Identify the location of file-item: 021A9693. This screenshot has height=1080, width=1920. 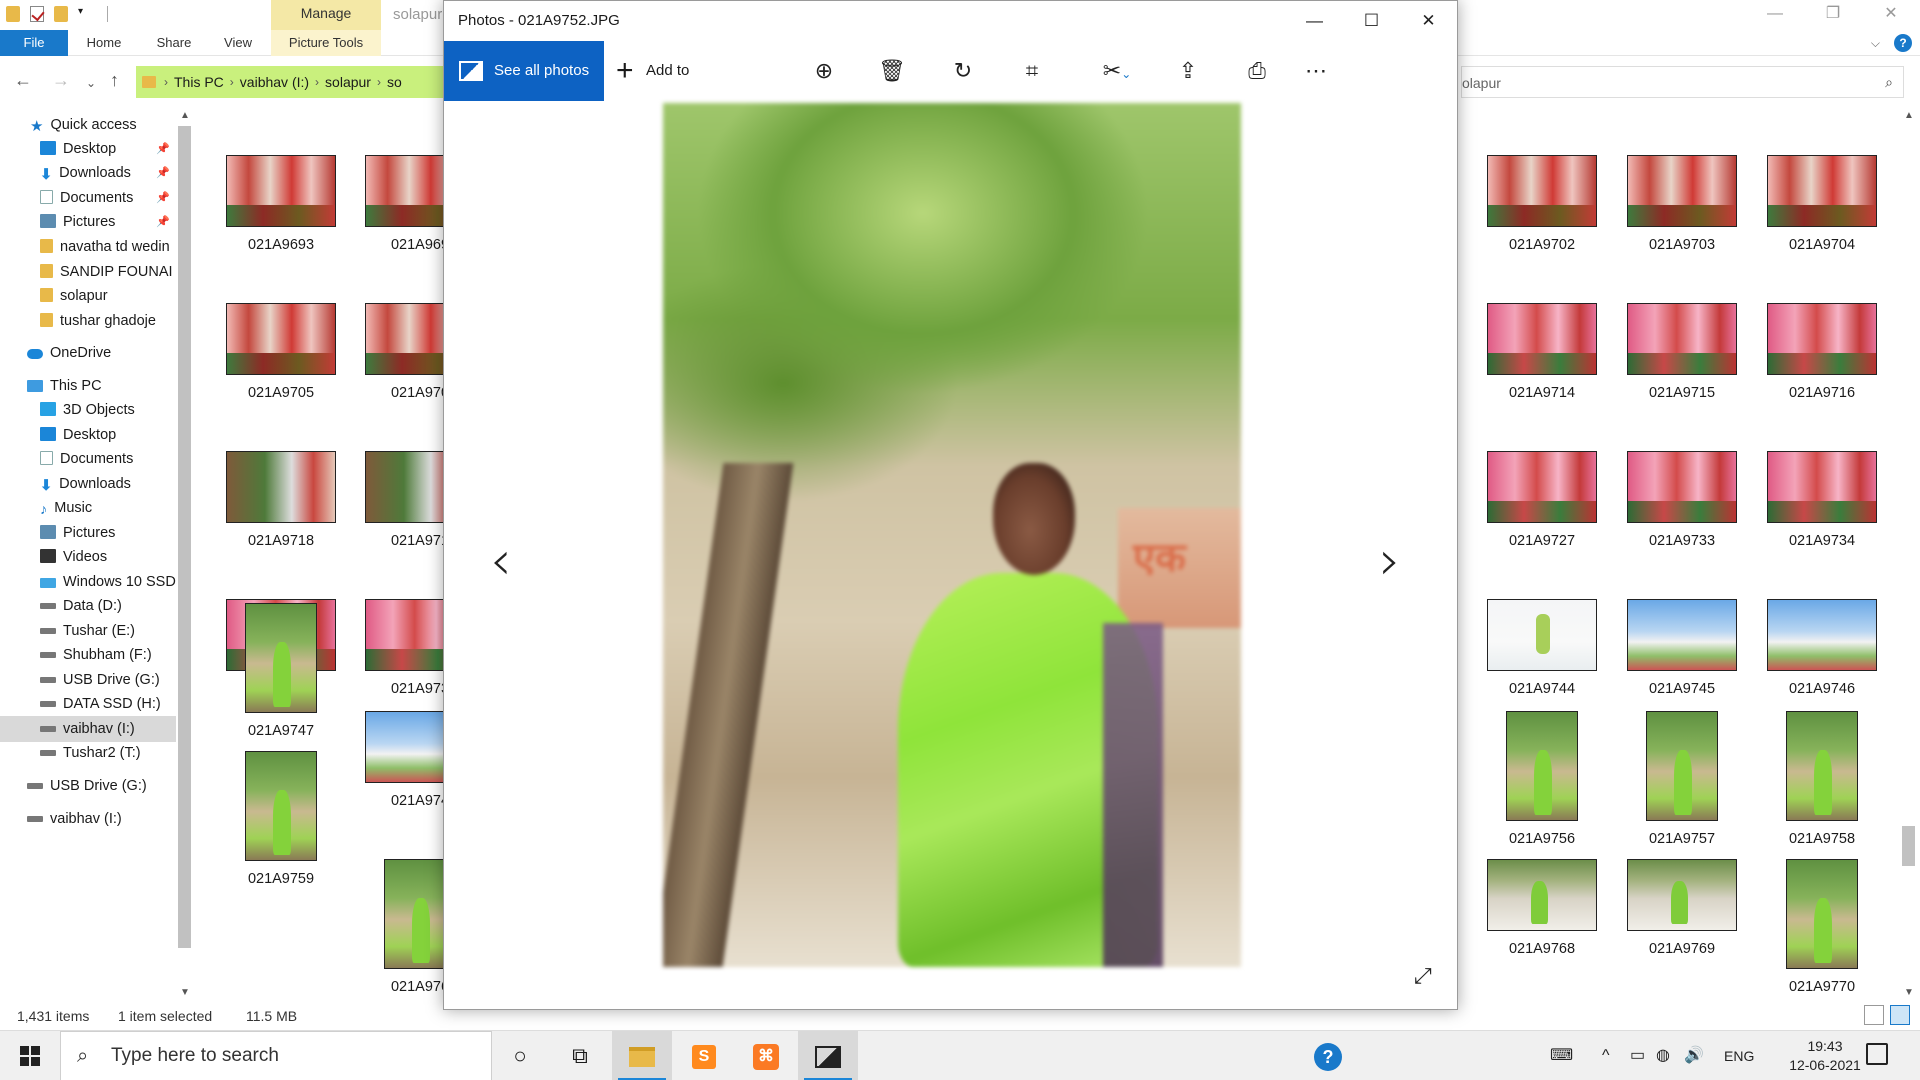
(281, 204).